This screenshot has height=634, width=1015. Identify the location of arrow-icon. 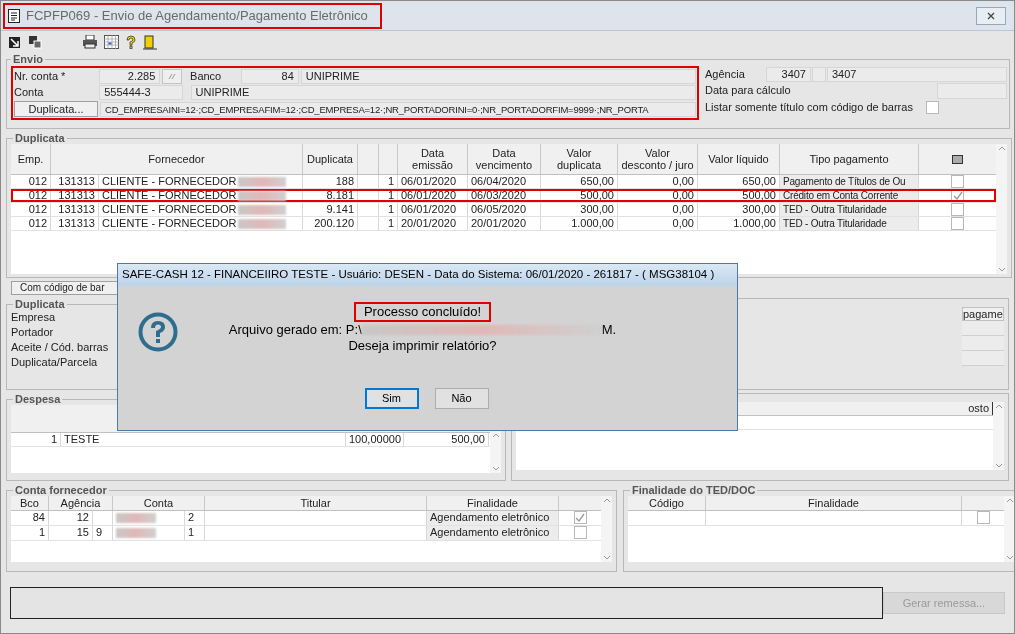
(15, 42).